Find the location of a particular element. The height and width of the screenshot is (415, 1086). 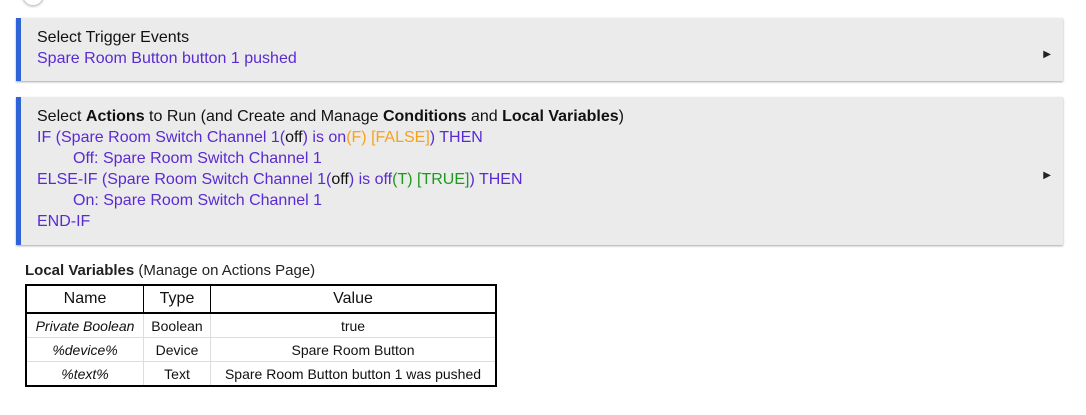

var-type: Text is located at coordinates (177, 374).